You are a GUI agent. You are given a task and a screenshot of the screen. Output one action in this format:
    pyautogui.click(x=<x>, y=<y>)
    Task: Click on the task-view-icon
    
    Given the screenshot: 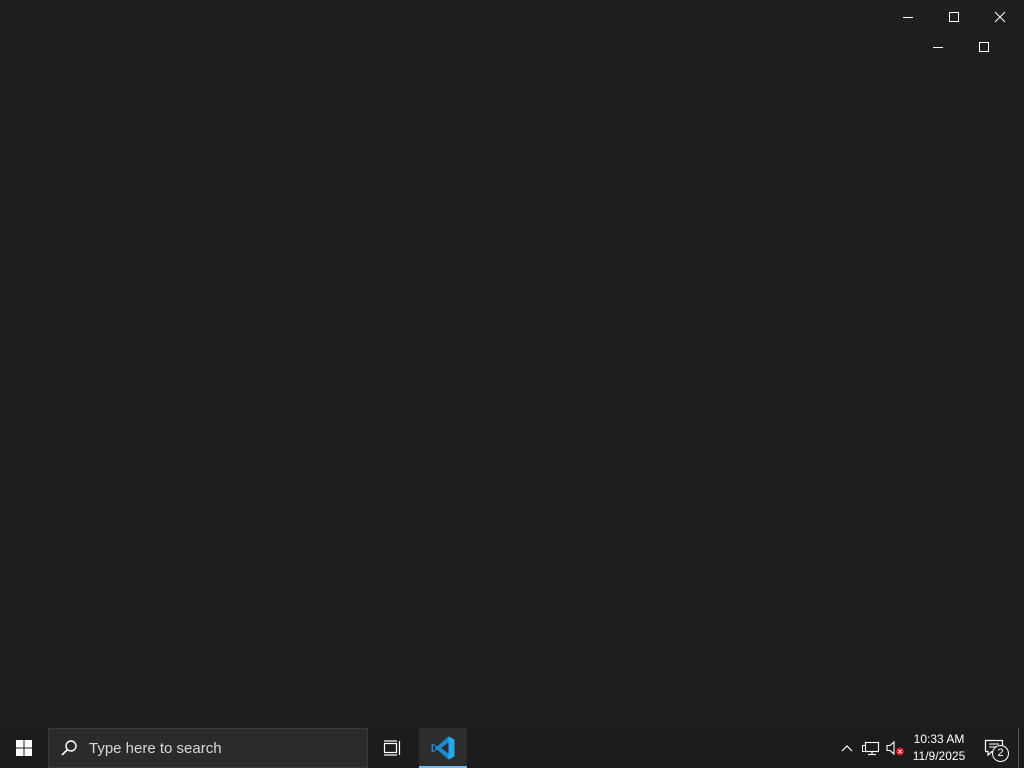 What is the action you would take?
    pyautogui.click(x=392, y=748)
    